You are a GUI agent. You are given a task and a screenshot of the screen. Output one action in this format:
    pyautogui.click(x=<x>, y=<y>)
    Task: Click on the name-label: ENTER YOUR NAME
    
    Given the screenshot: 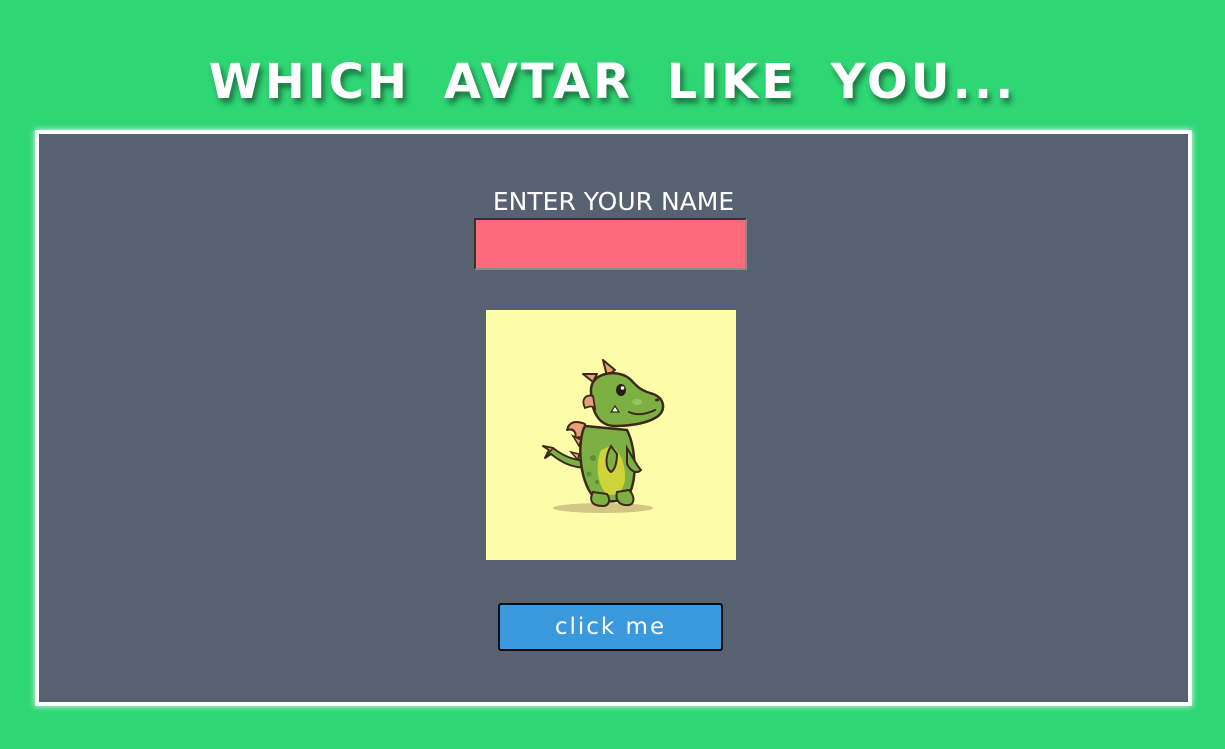 What is the action you would take?
    pyautogui.click(x=613, y=201)
    